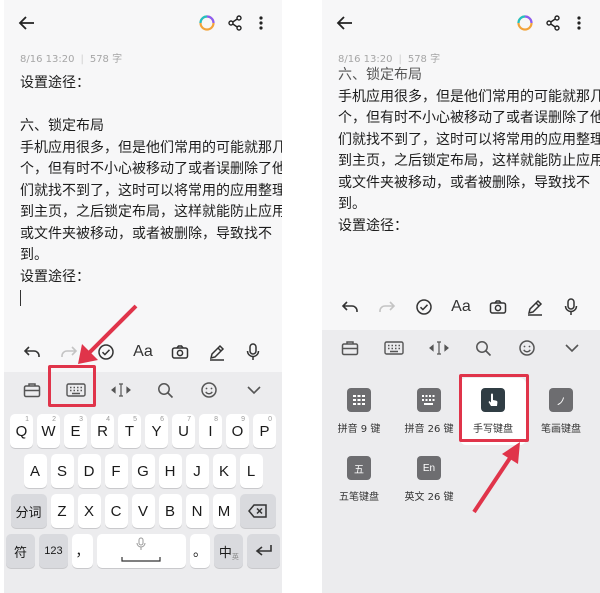 The height and width of the screenshot is (593, 600). Describe the element at coordinates (373, 224) in the screenshot. I see `note-line: 设置途径：` at that location.